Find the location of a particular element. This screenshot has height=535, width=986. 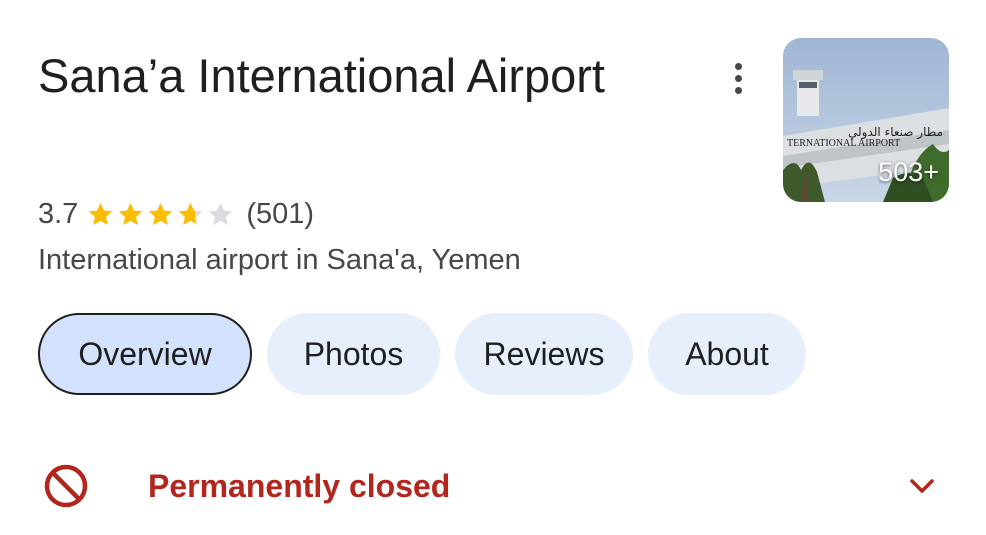

rating-value: 3.7 is located at coordinates (58, 213).